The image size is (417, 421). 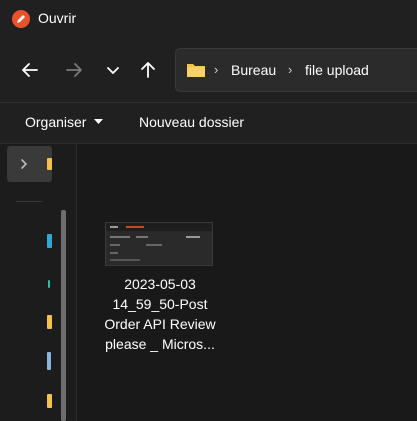 I want to click on window-title: Ouvrir, so click(x=57, y=18).